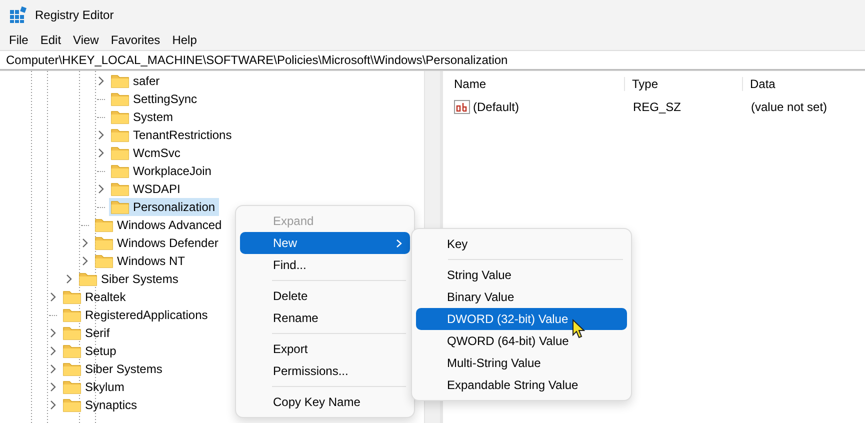  Describe the element at coordinates (51, 40) in the screenshot. I see `menu-item: Edit` at that location.